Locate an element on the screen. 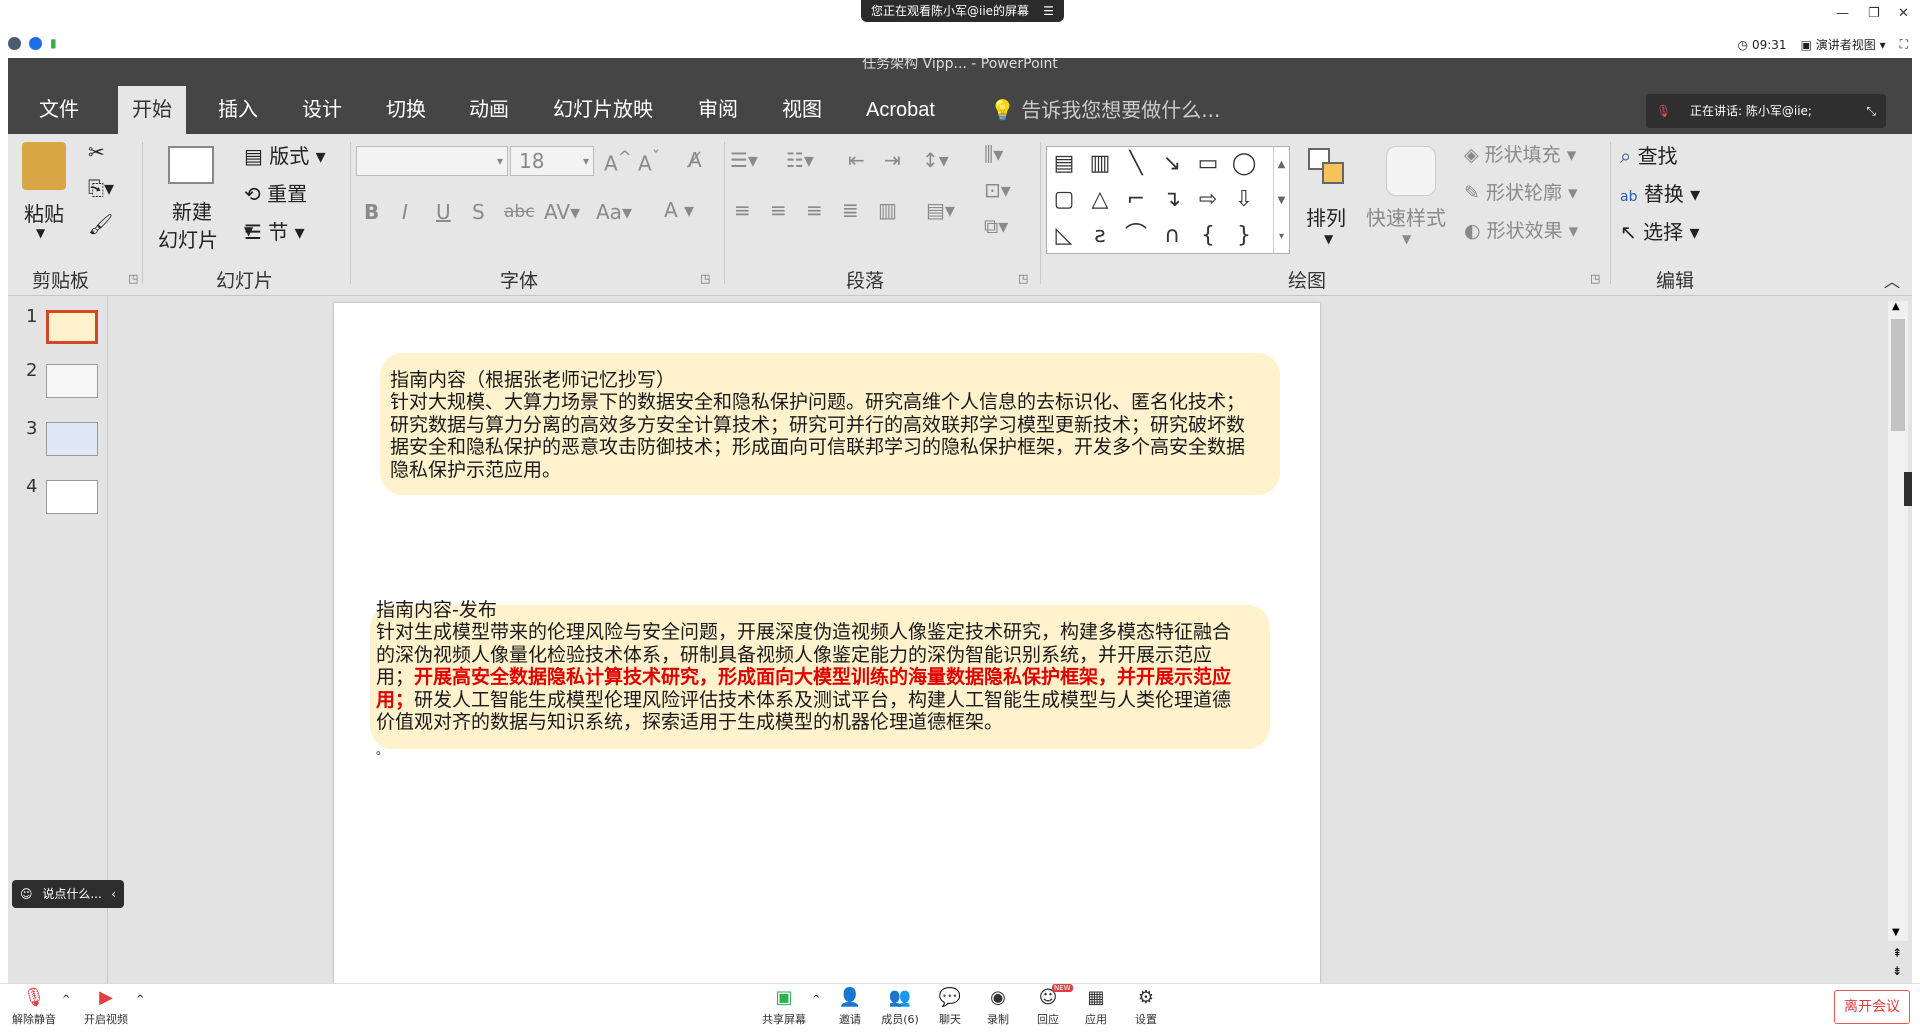 This screenshot has height=1034, width=1920. tab-review: 审阅 is located at coordinates (718, 110).